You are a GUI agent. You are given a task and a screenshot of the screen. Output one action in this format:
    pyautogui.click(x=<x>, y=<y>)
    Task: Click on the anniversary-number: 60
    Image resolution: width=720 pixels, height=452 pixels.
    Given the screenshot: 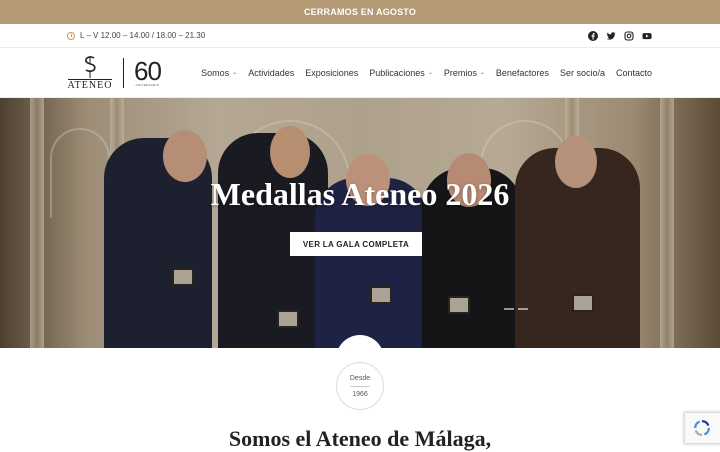 What is the action you would take?
    pyautogui.click(x=148, y=70)
    